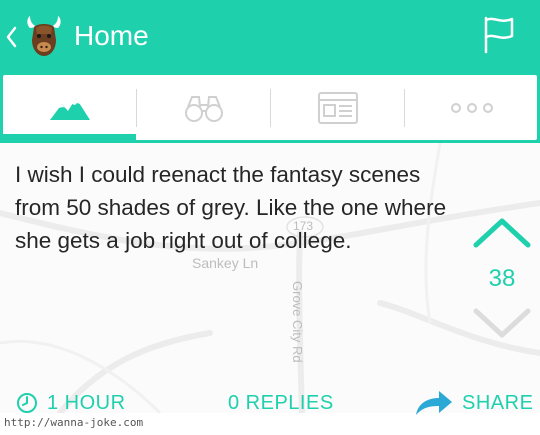  Describe the element at coordinates (74, 422) in the screenshot. I see `watermark-url: http://wanna-joke.com` at that location.